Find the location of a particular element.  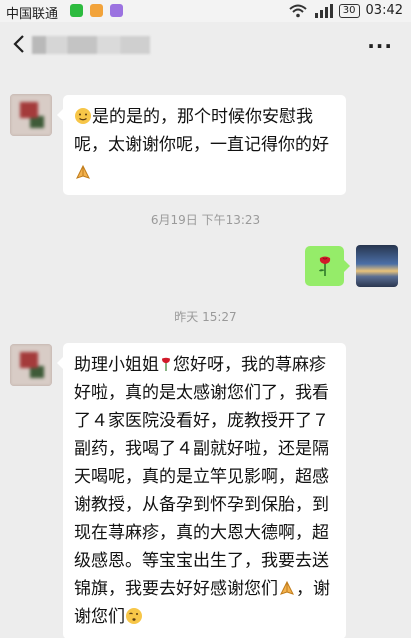

more-options-button: ··· is located at coordinates (380, 46).